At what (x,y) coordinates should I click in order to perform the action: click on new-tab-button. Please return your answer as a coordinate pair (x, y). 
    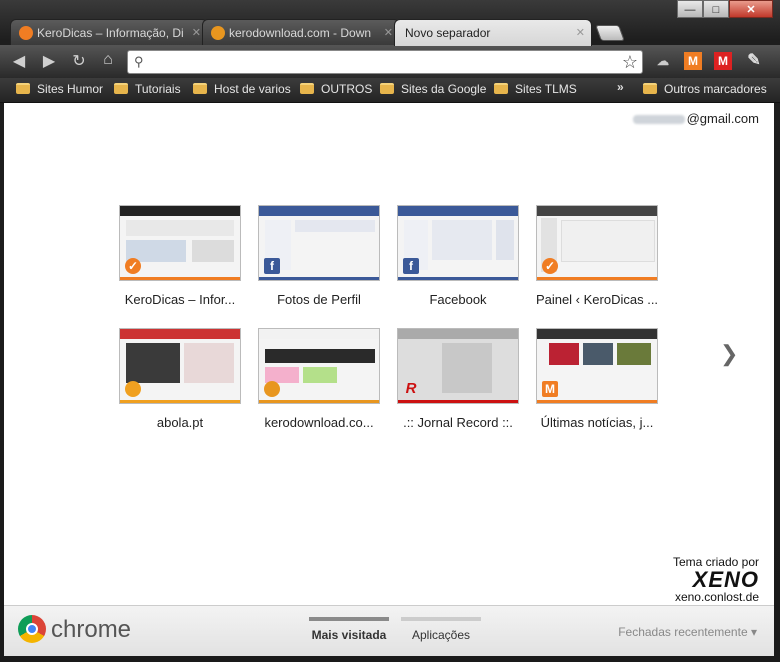
    Looking at the image, I should click on (610, 33).